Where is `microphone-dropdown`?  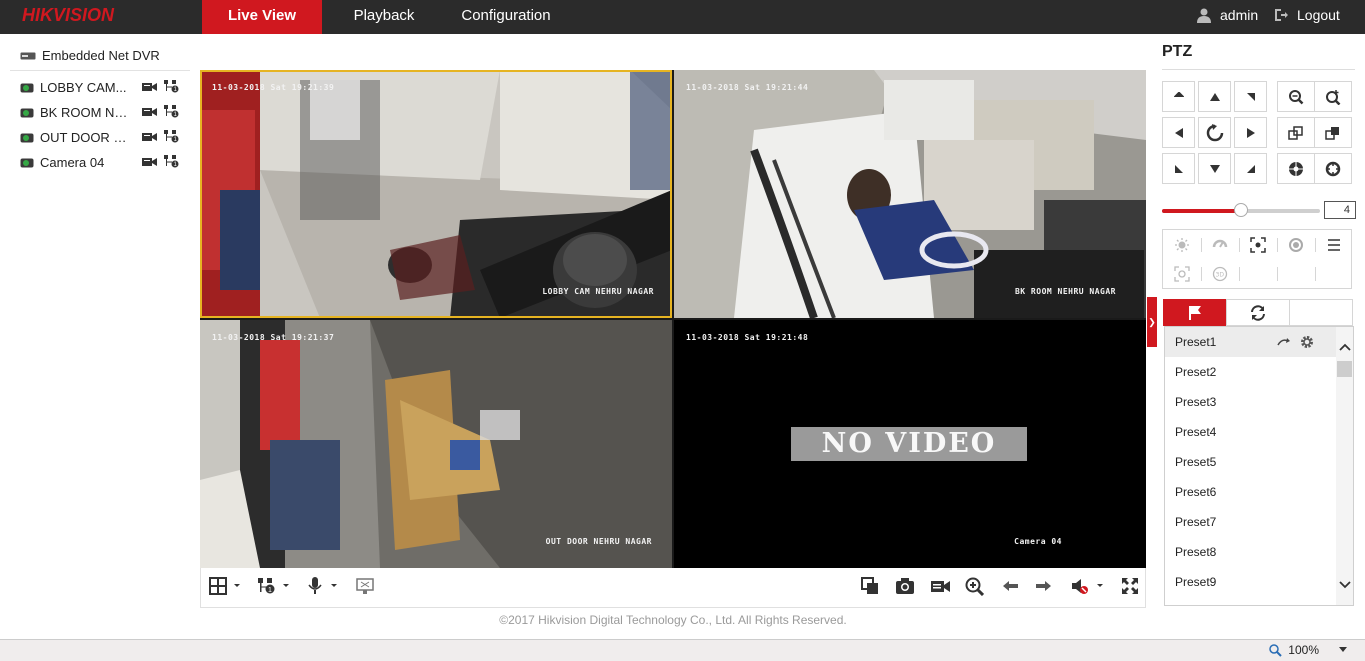
microphone-dropdown is located at coordinates (323, 587).